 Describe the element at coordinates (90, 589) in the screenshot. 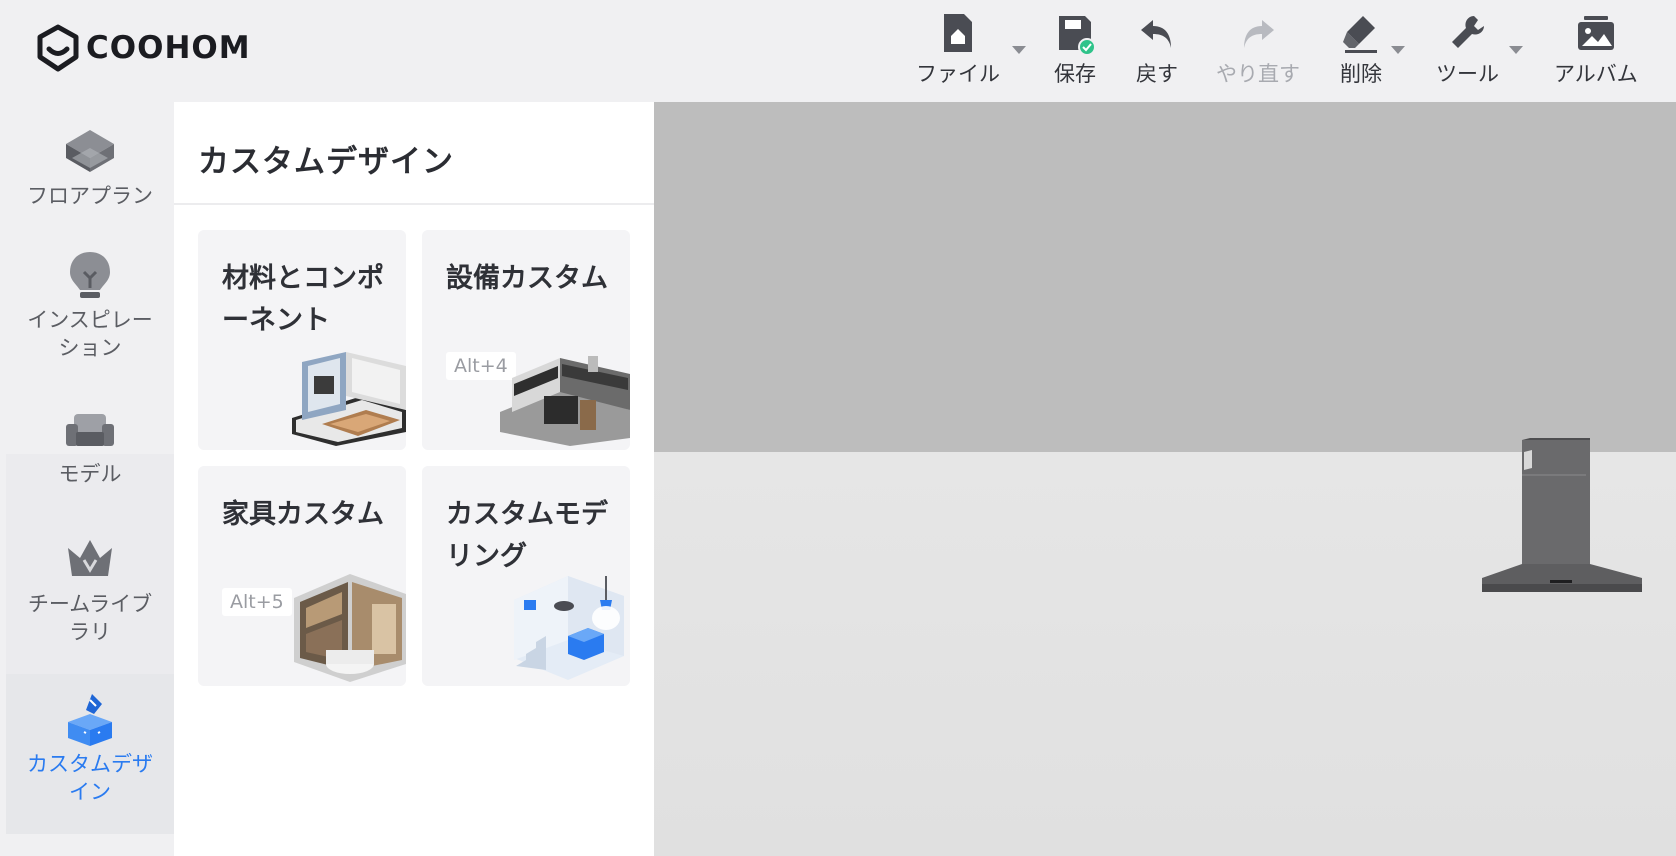

I see `nav-item-team-library: チームライブラリ` at that location.